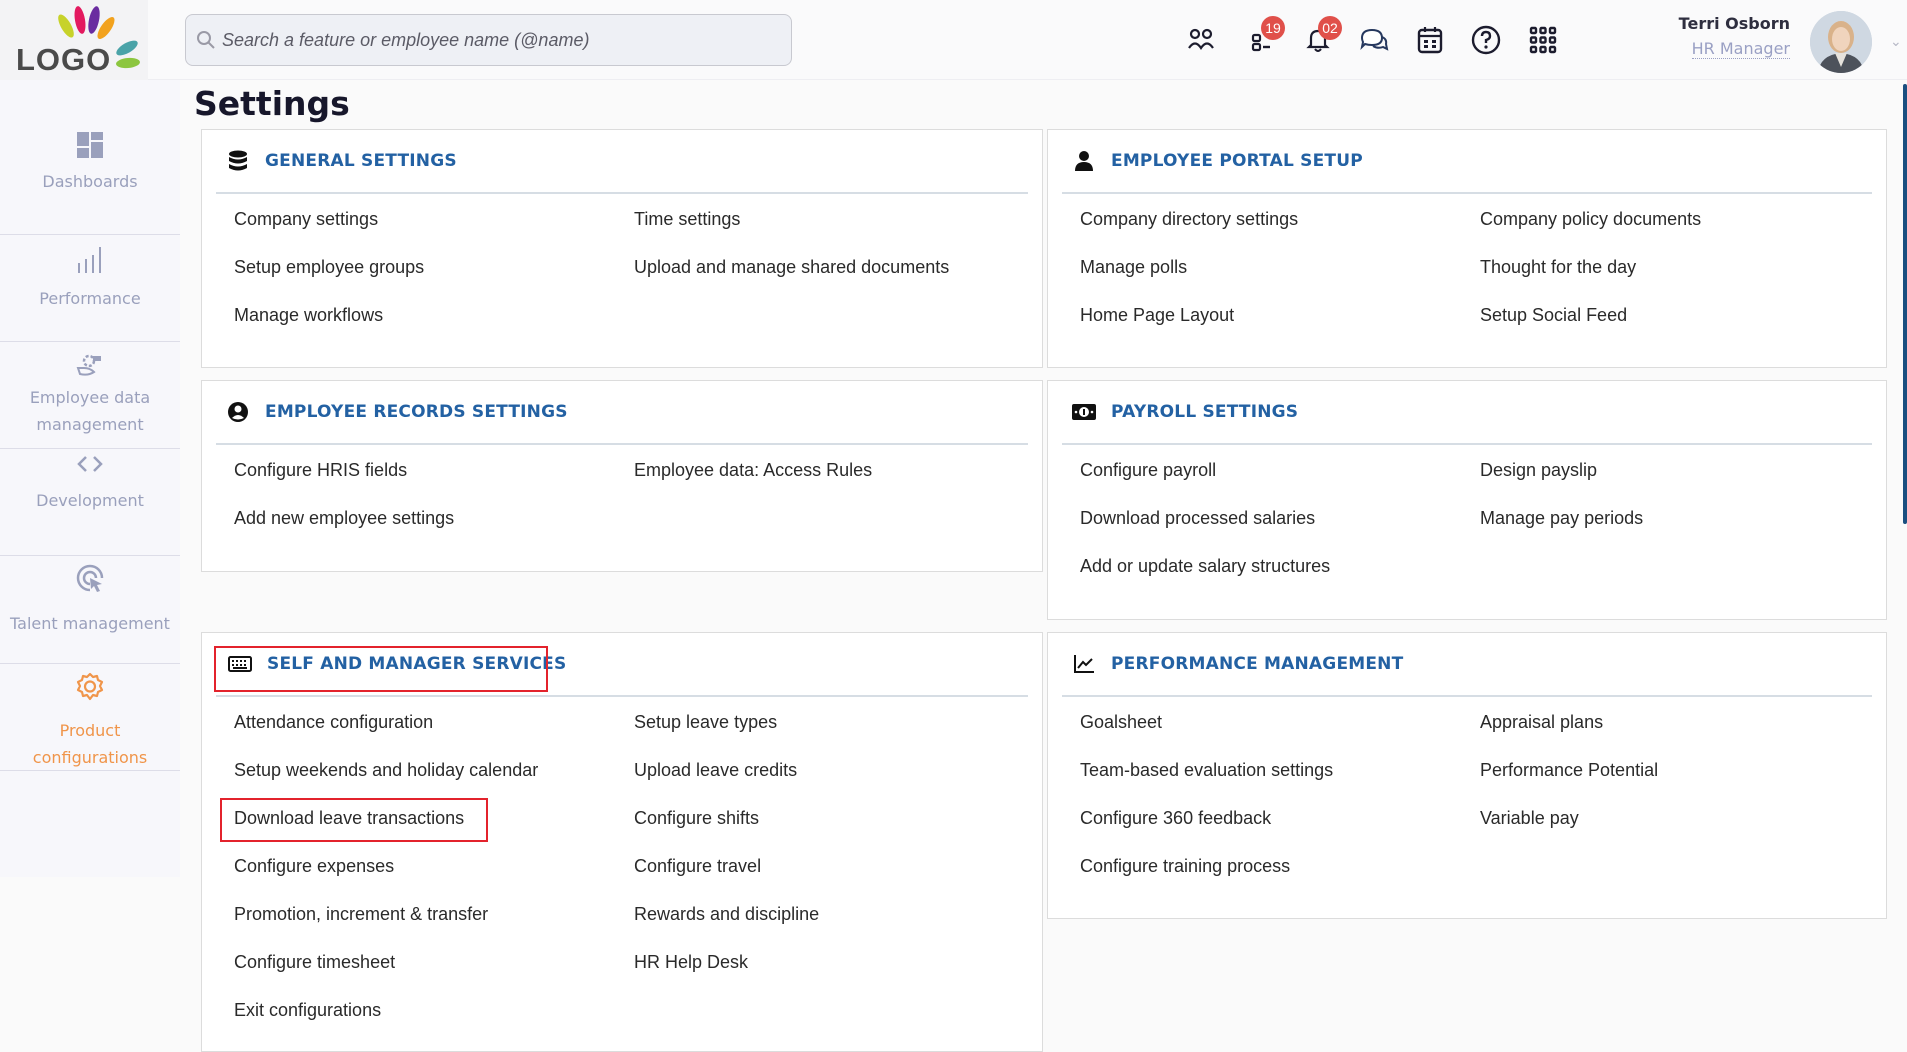 The image size is (1907, 1052). Describe the element at coordinates (622, 162) in the screenshot. I see `card-header: GENERAL SETTINGS` at that location.